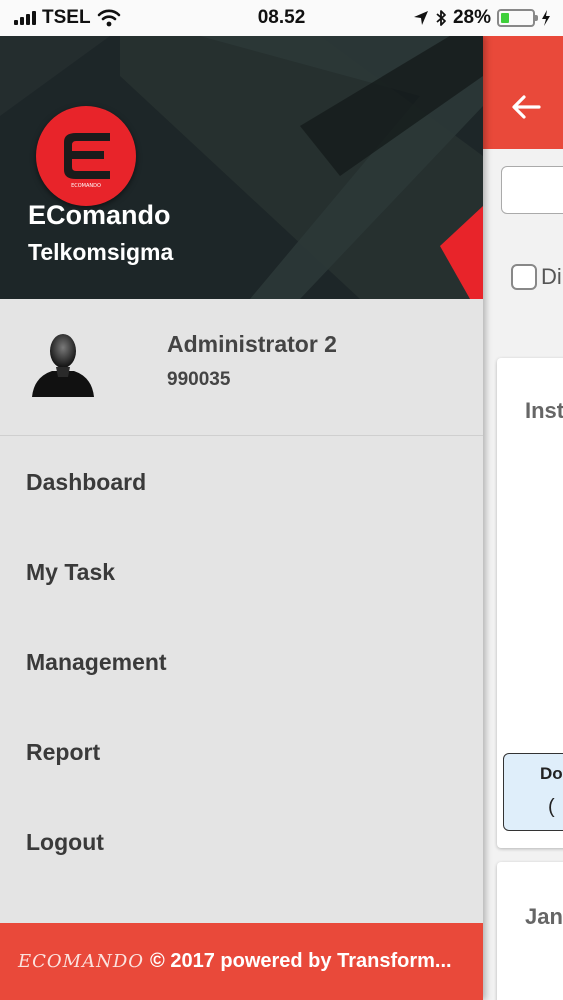  Describe the element at coordinates (420, 18) in the screenshot. I see `location-arrow-icon` at that location.